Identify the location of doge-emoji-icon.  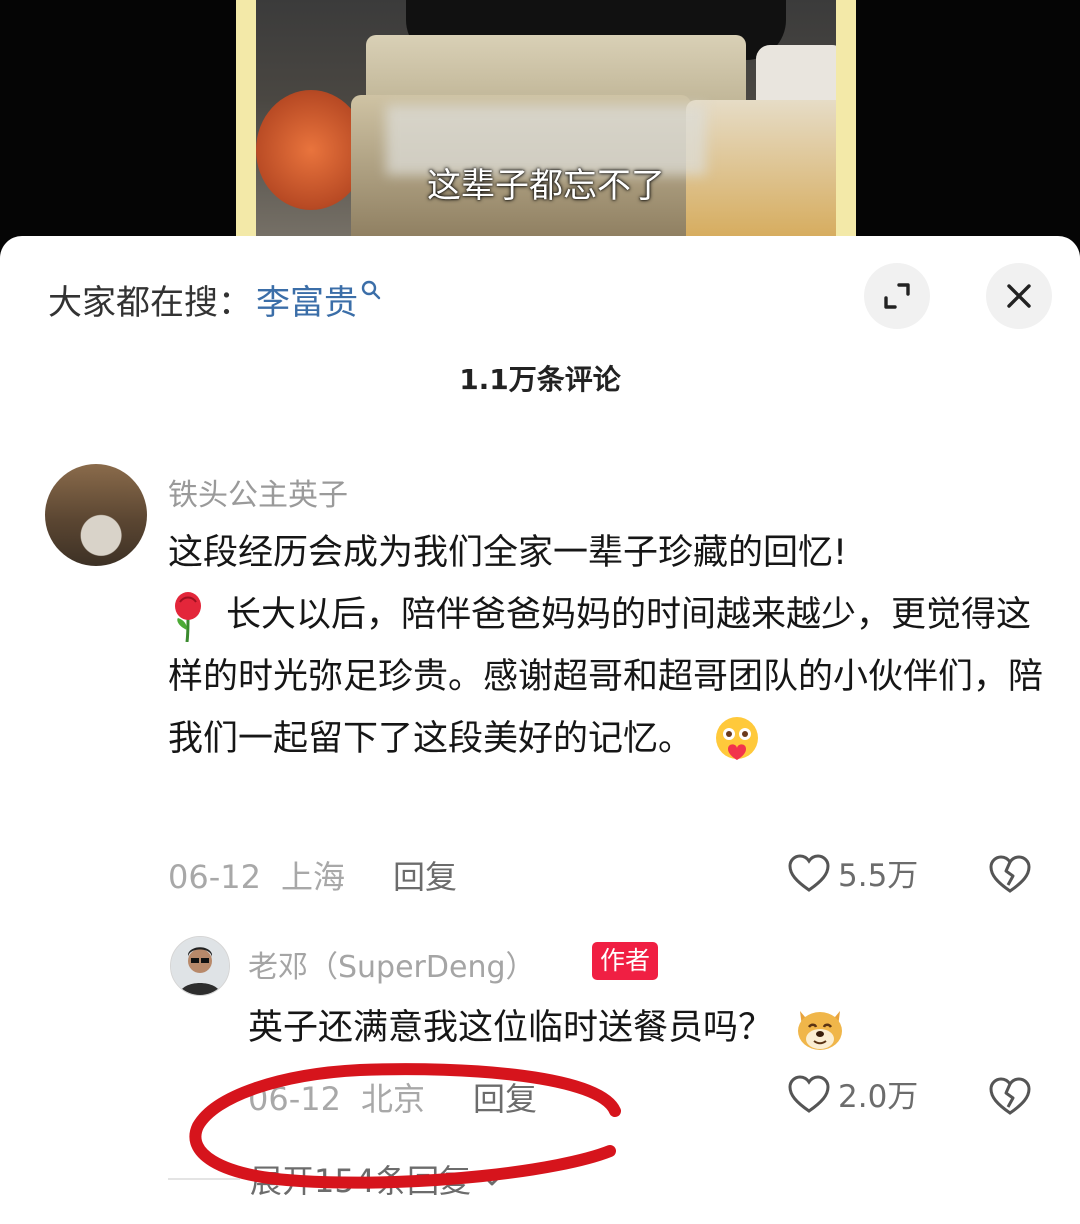
(820, 1030).